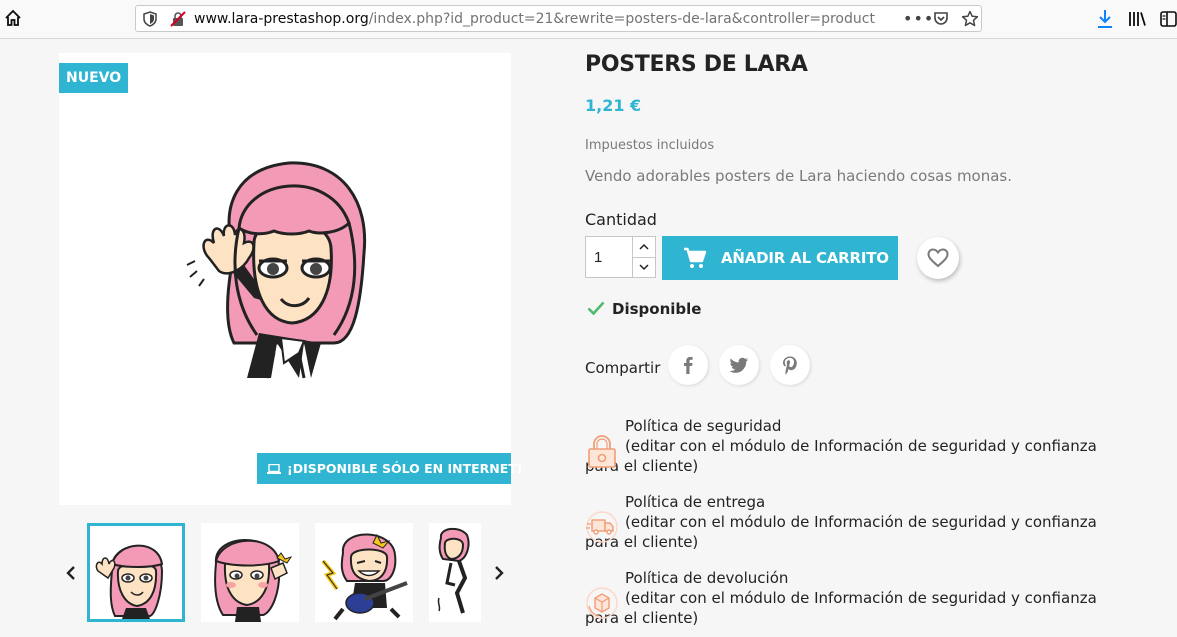 This screenshot has width=1177, height=637. Describe the element at coordinates (253, 580) in the screenshot. I see `thumbnail-blushing-image` at that location.